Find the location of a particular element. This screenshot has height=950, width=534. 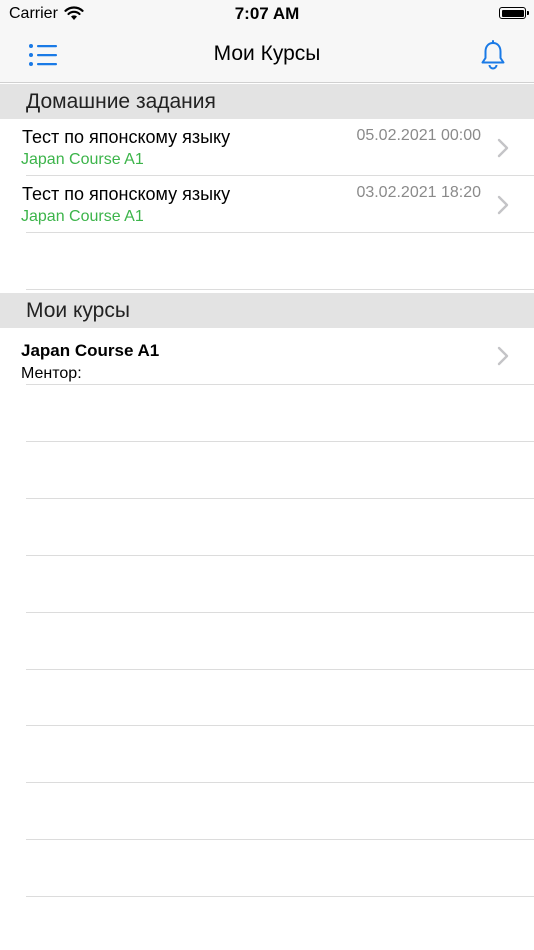

homework-date: 05.02.2021 00:00 is located at coordinates (418, 135).